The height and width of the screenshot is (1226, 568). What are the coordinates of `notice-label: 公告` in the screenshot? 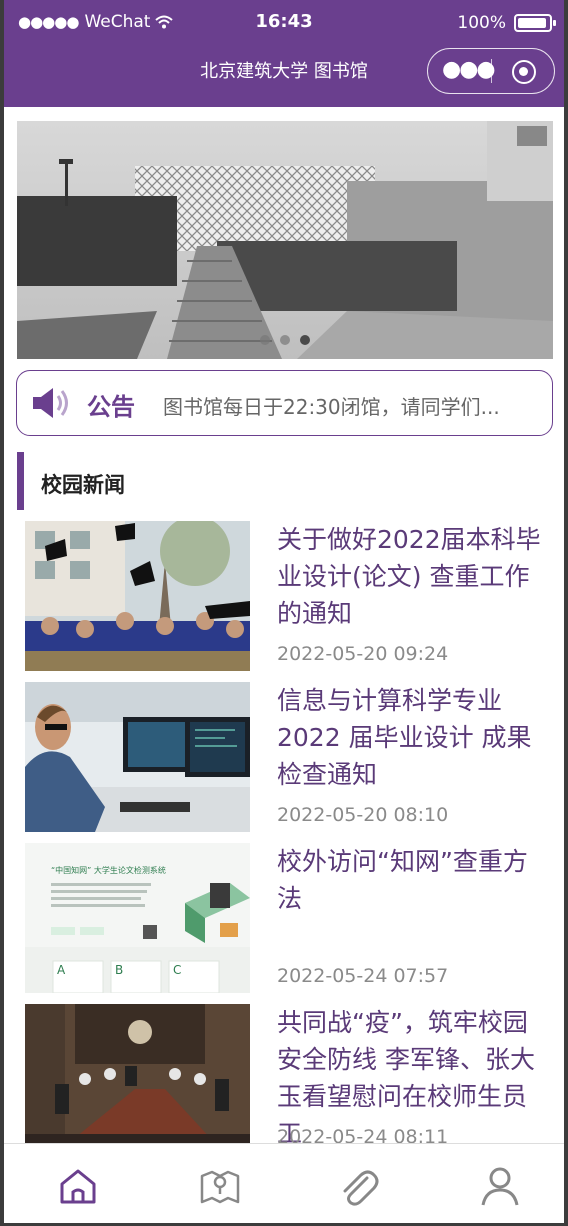 It's located at (111, 407).